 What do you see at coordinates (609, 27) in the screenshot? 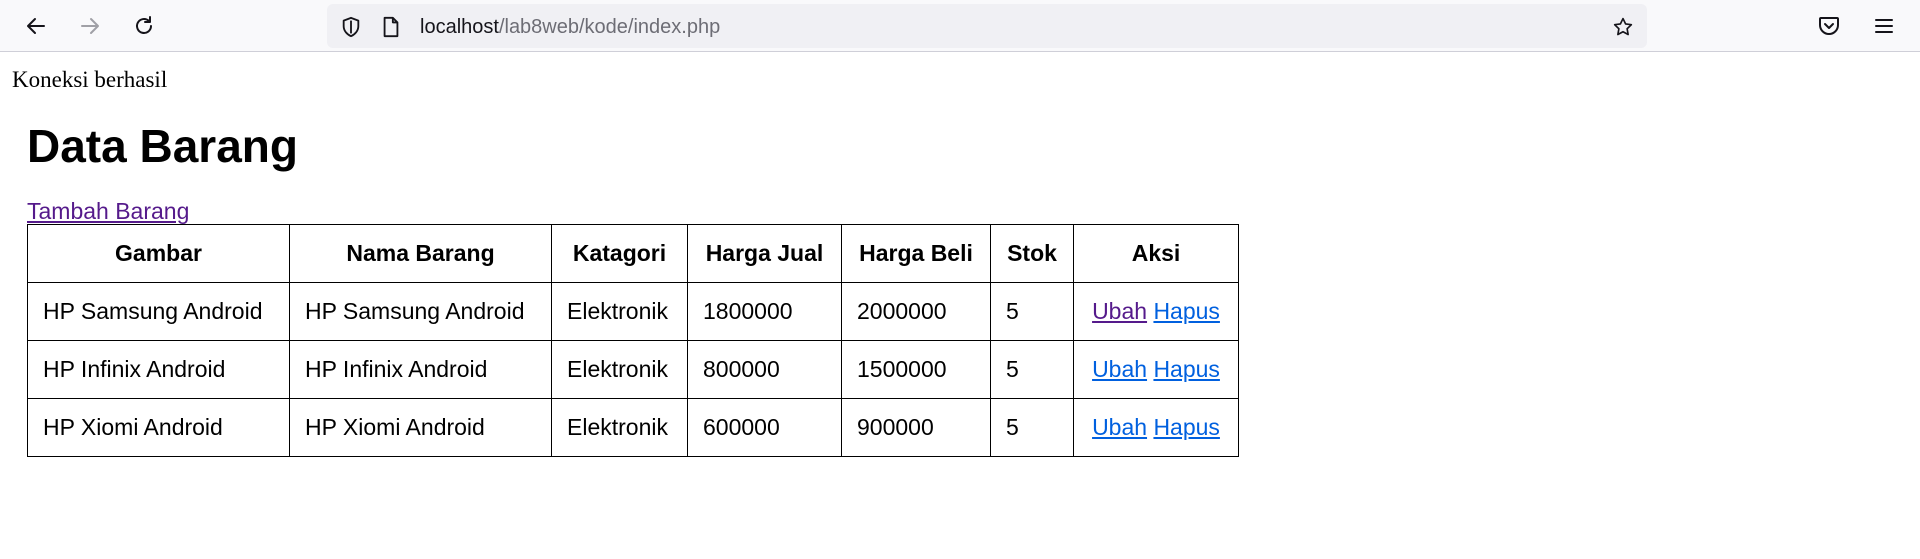
I see `url-path: /lab8web/kode/index.php` at bounding box center [609, 27].